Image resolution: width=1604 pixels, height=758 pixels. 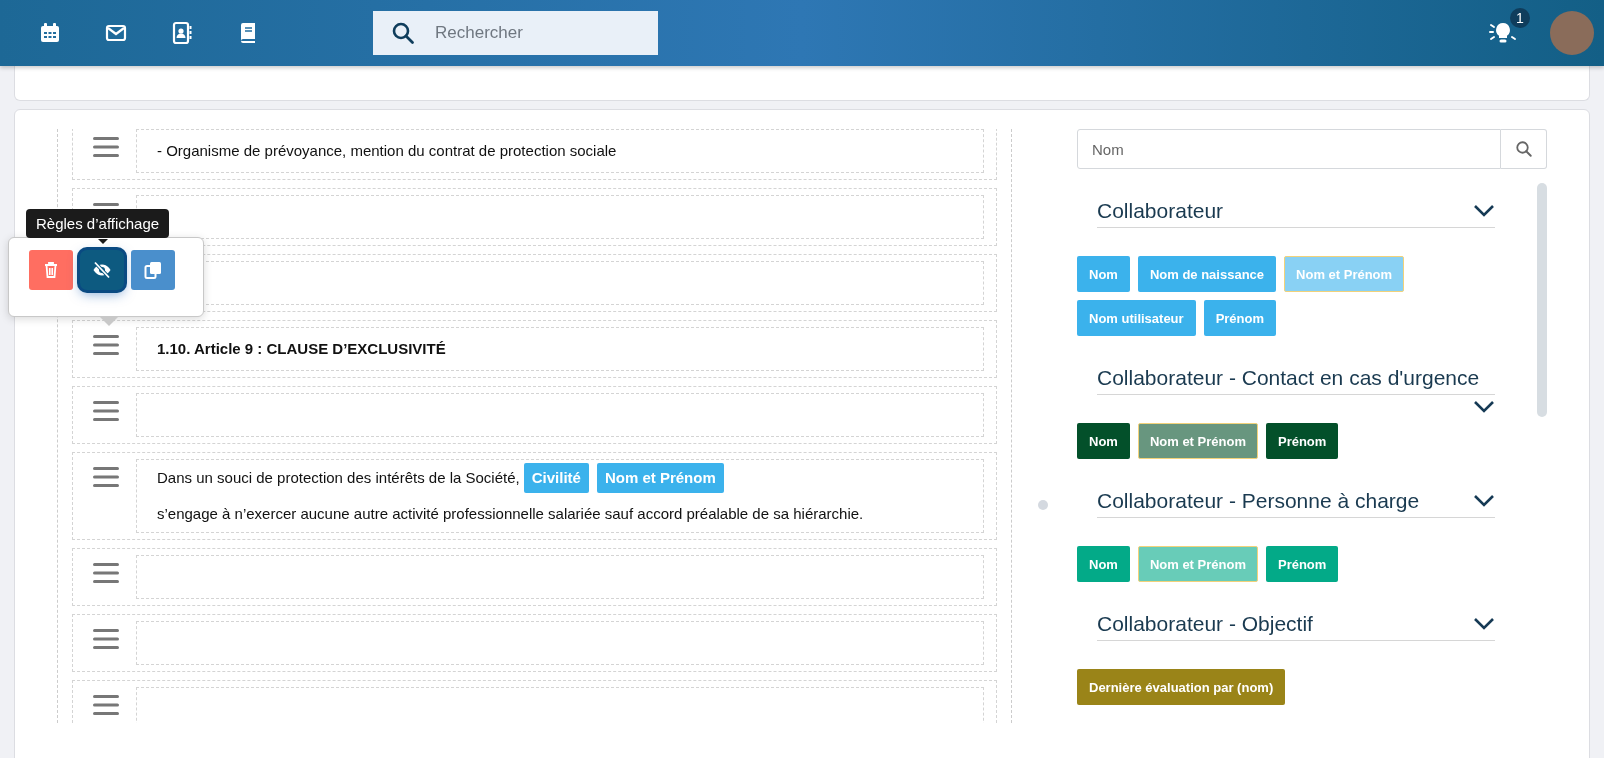 I want to click on field-search-input: Nom, so click(x=1289, y=149).